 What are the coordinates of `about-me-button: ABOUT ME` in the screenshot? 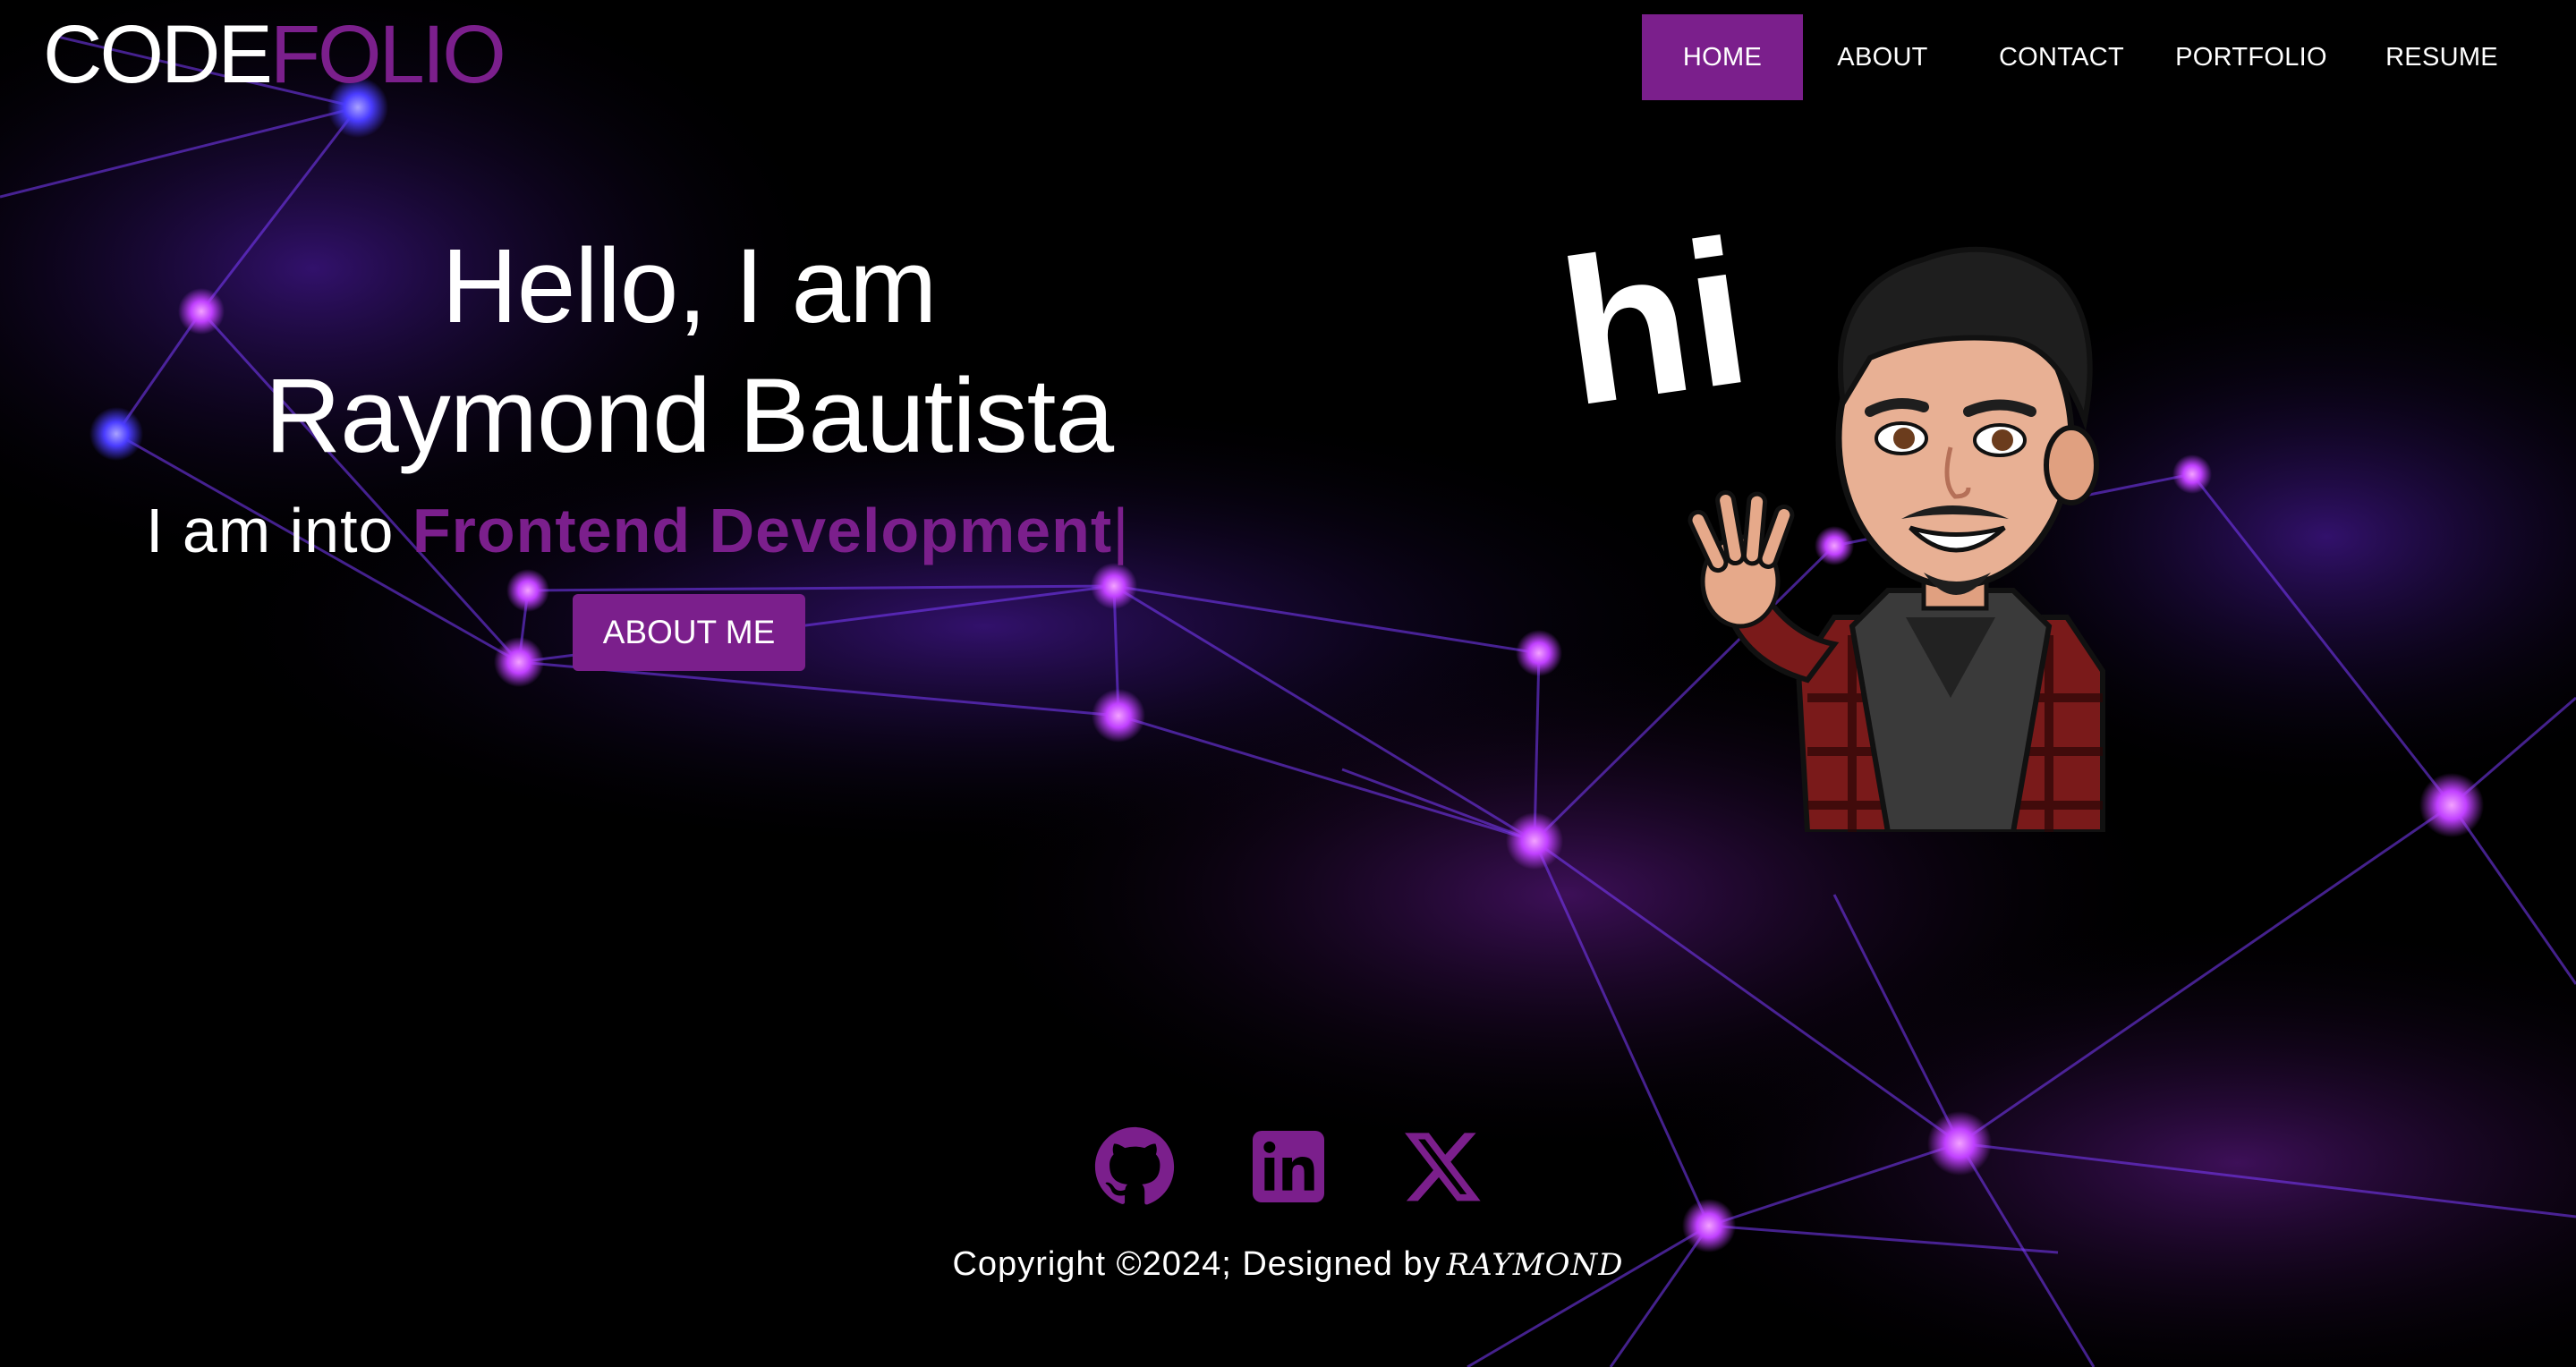 It's located at (689, 632).